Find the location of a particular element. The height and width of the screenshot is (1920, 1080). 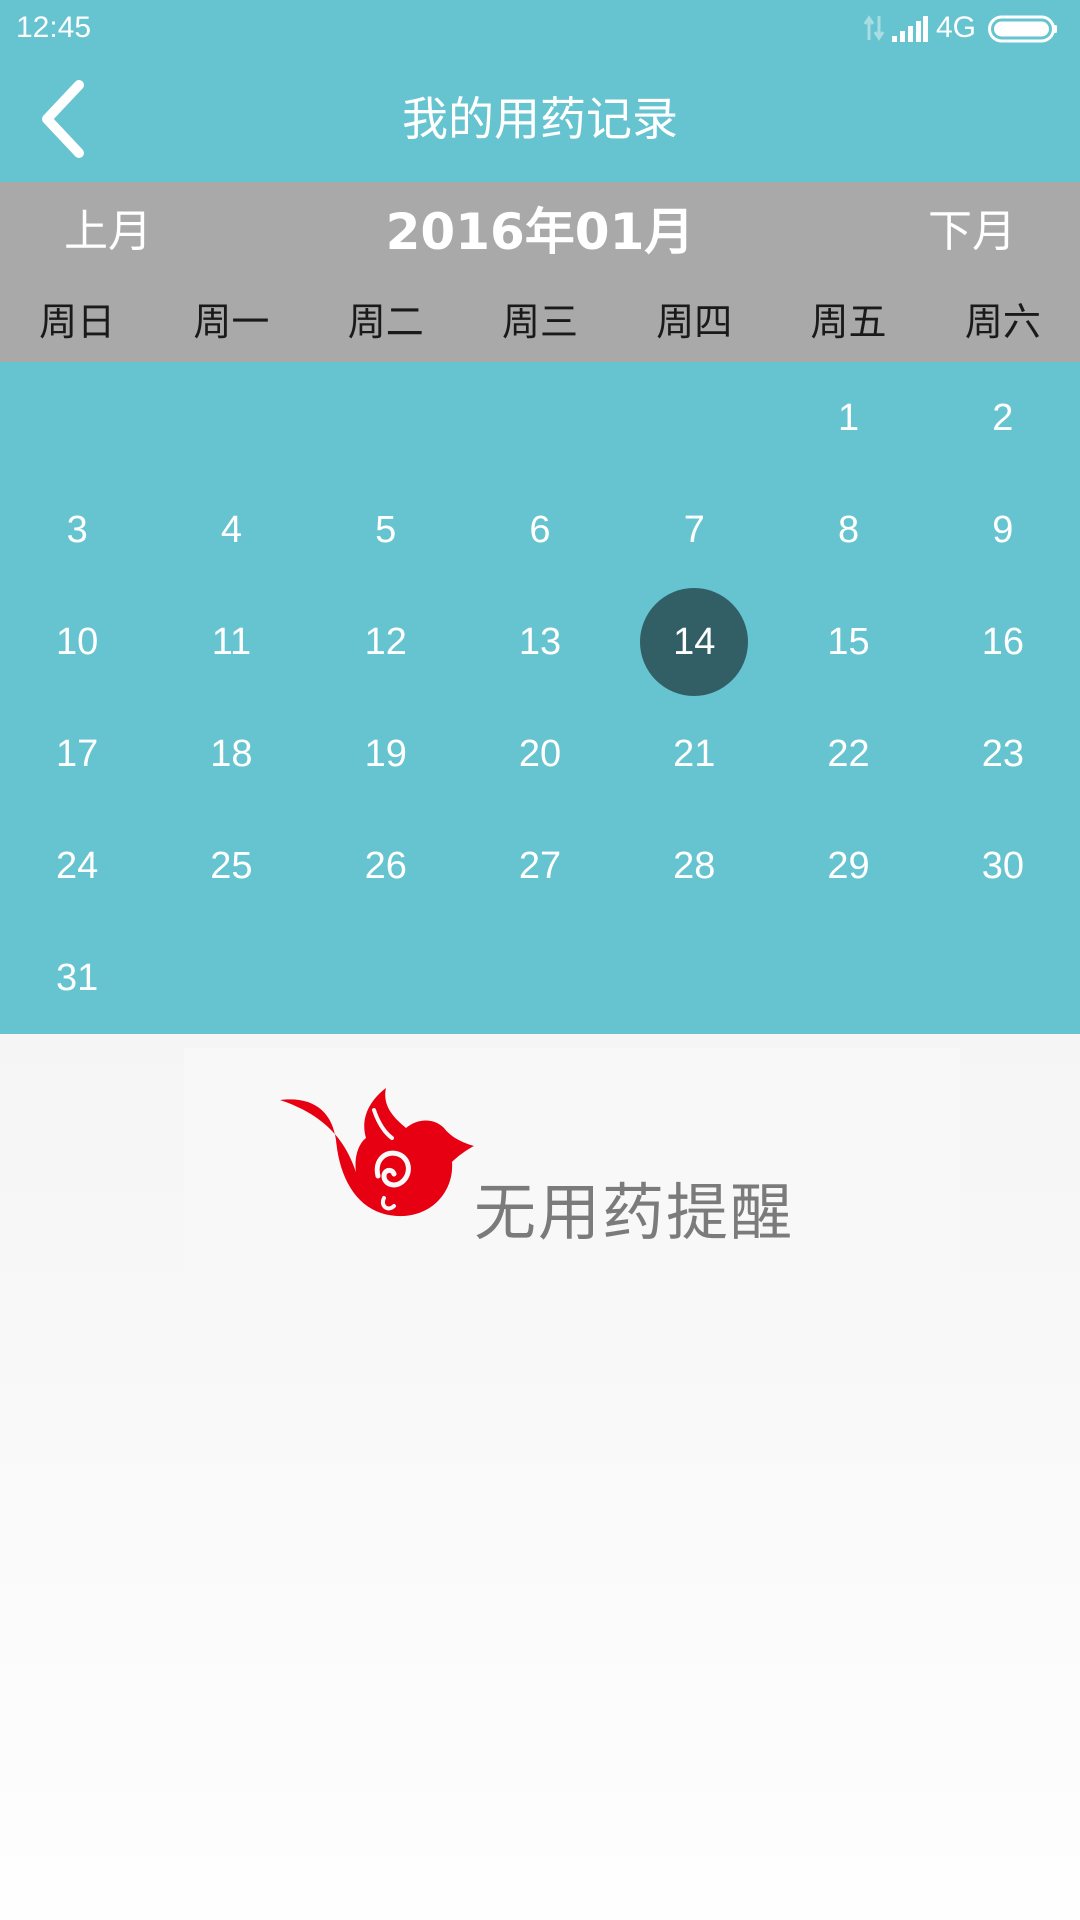

weekday-label: 周三 is located at coordinates (539, 322).